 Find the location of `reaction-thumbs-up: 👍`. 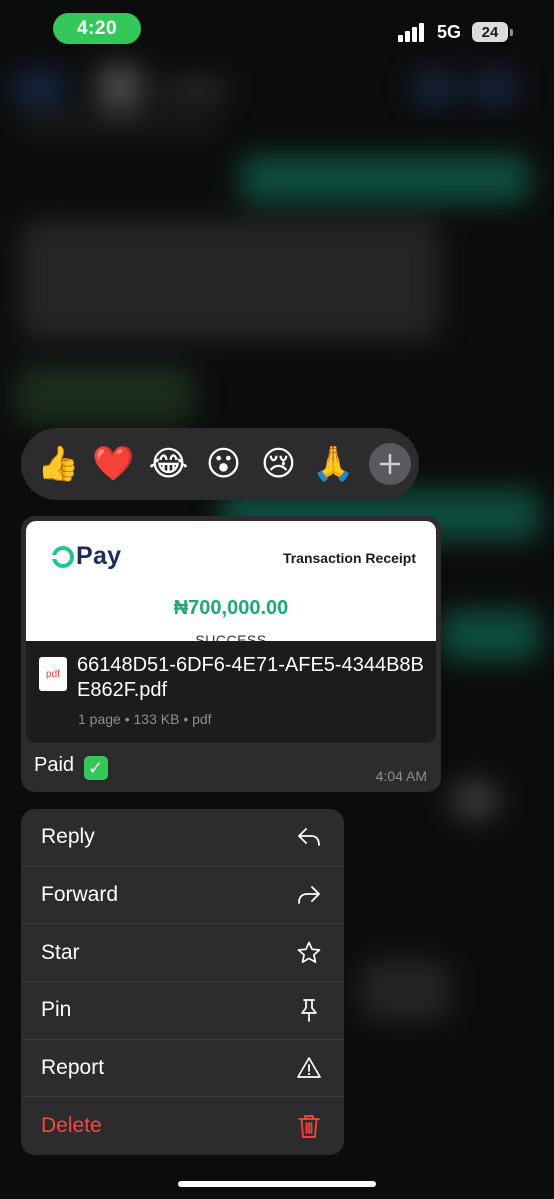

reaction-thumbs-up: 👍 is located at coordinates (58, 464).